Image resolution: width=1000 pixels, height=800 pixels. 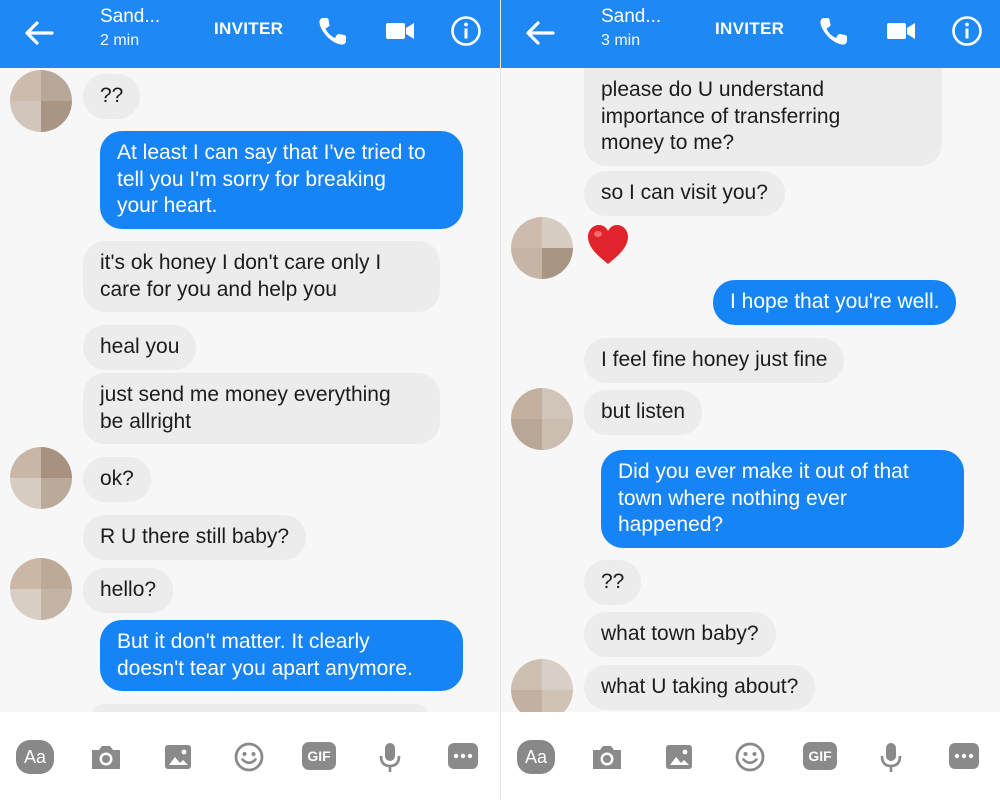 I want to click on message-bubble-incoming: so I can visit you?, so click(x=684, y=193).